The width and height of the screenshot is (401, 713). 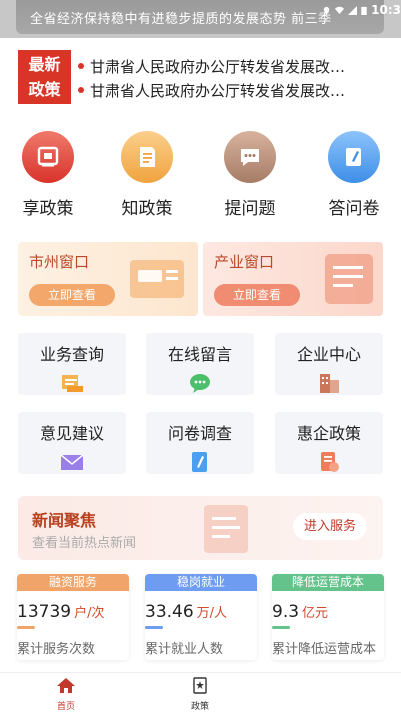 What do you see at coordinates (71, 354) in the screenshot?
I see `grid-label: 业务查询` at bounding box center [71, 354].